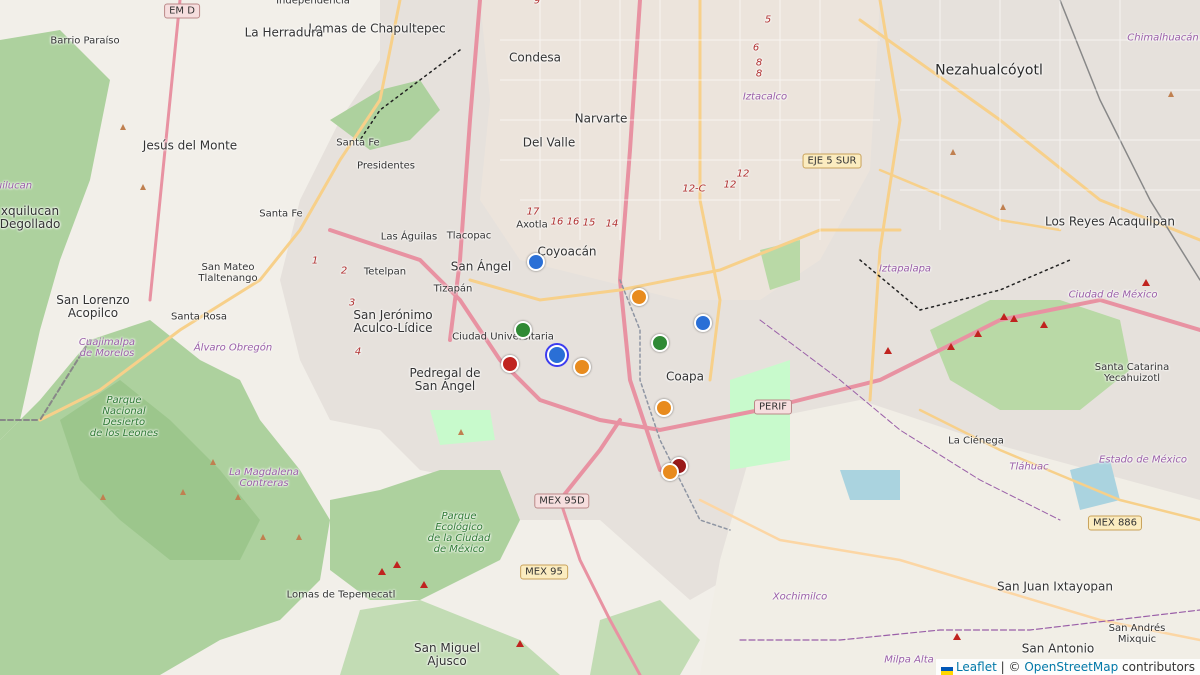 The width and height of the screenshot is (1200, 675). I want to click on map-marker-m9, so click(664, 408).